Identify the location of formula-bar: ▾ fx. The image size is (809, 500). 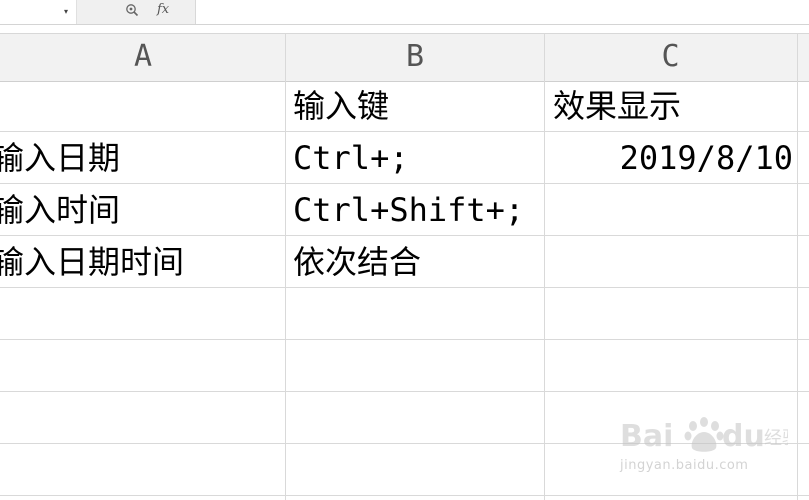
(404, 12).